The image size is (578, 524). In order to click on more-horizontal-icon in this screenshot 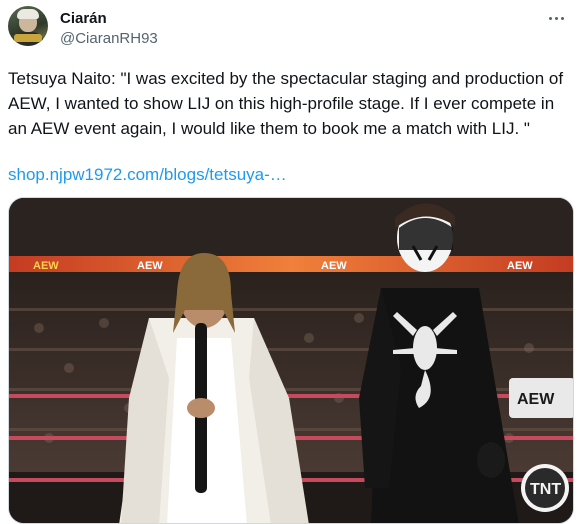, I will do `click(550, 18)`.